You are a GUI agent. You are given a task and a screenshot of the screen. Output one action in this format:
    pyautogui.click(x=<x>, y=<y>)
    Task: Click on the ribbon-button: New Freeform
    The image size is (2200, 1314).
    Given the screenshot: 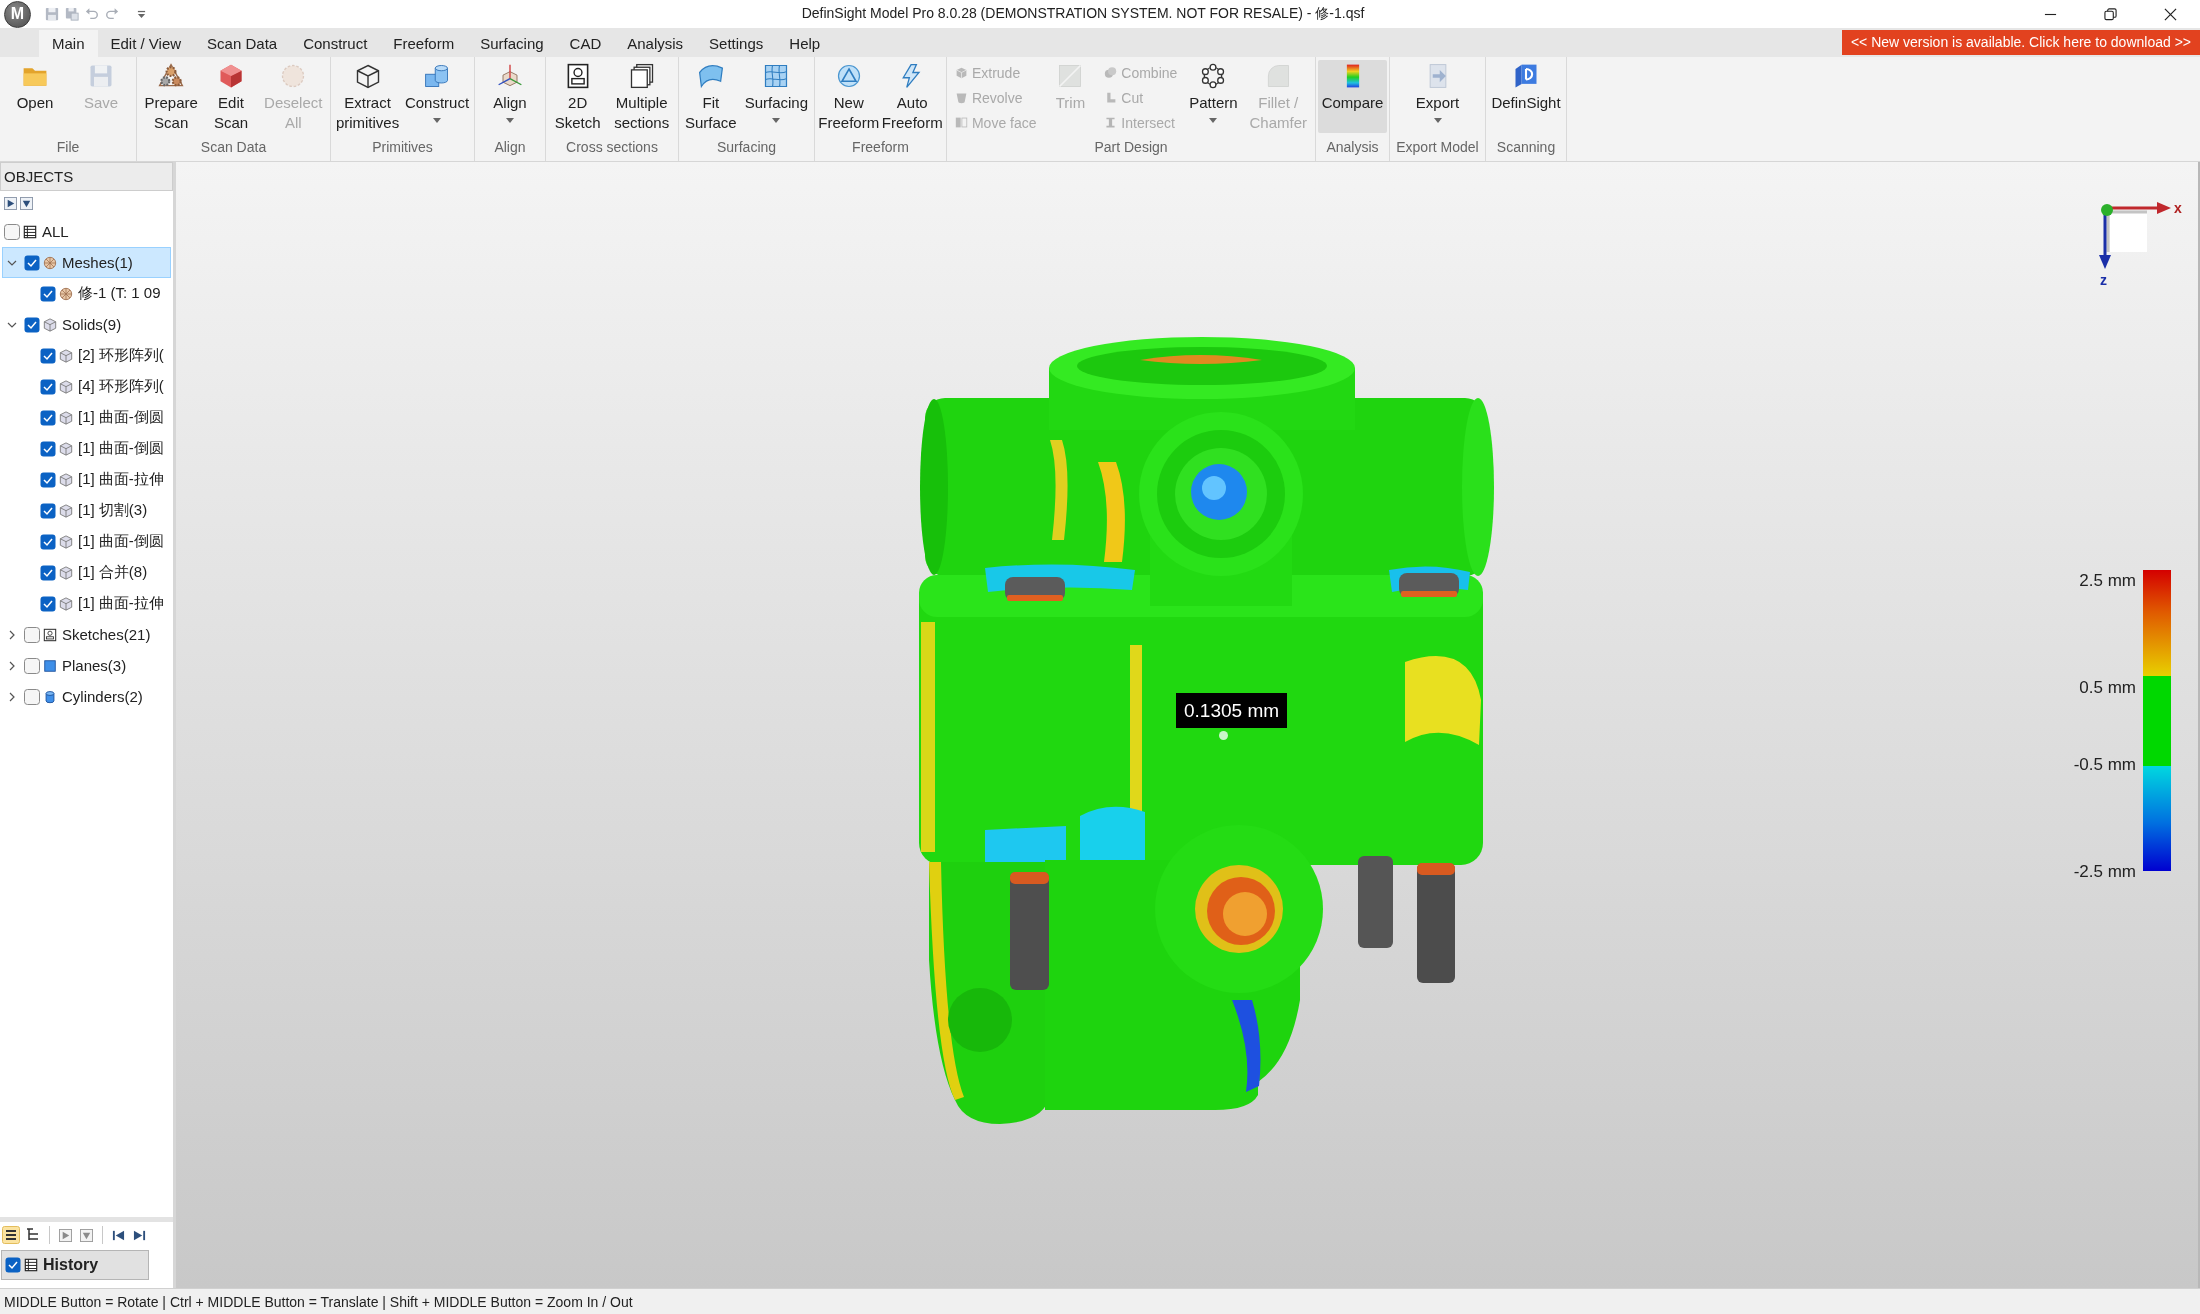 What is the action you would take?
    pyautogui.click(x=849, y=96)
    